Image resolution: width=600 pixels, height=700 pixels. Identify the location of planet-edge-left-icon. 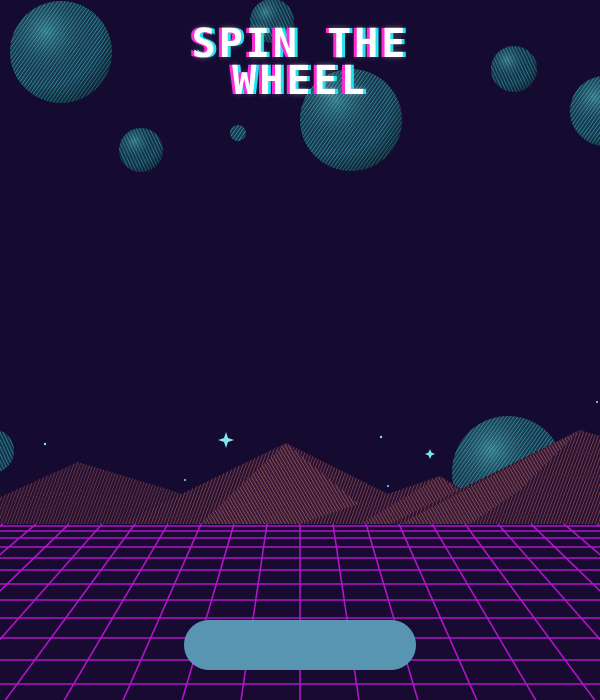
(7, 451).